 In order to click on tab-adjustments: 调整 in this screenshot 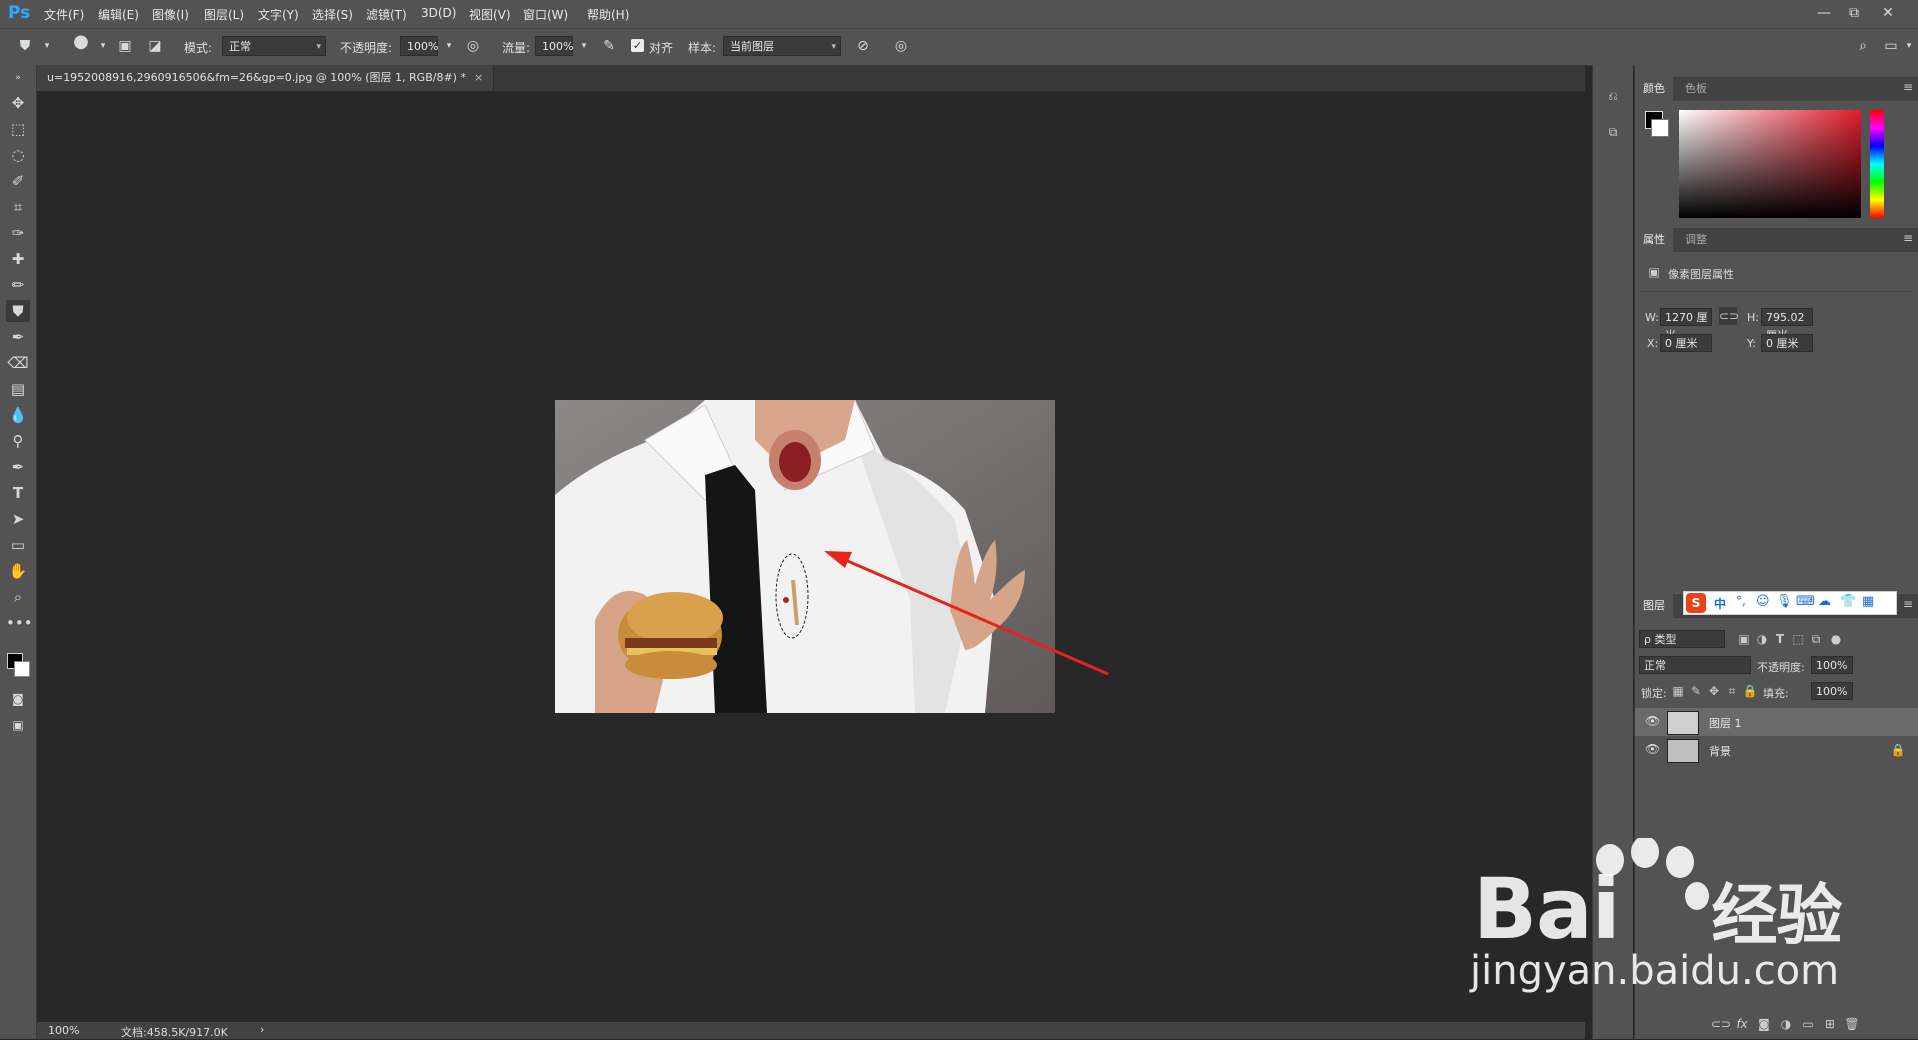, I will do `click(1696, 240)`.